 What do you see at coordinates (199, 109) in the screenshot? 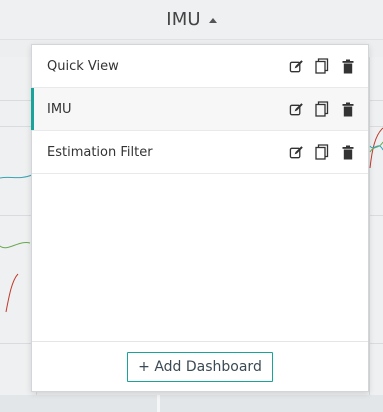
I see `menu-item-imu: IMU` at bounding box center [199, 109].